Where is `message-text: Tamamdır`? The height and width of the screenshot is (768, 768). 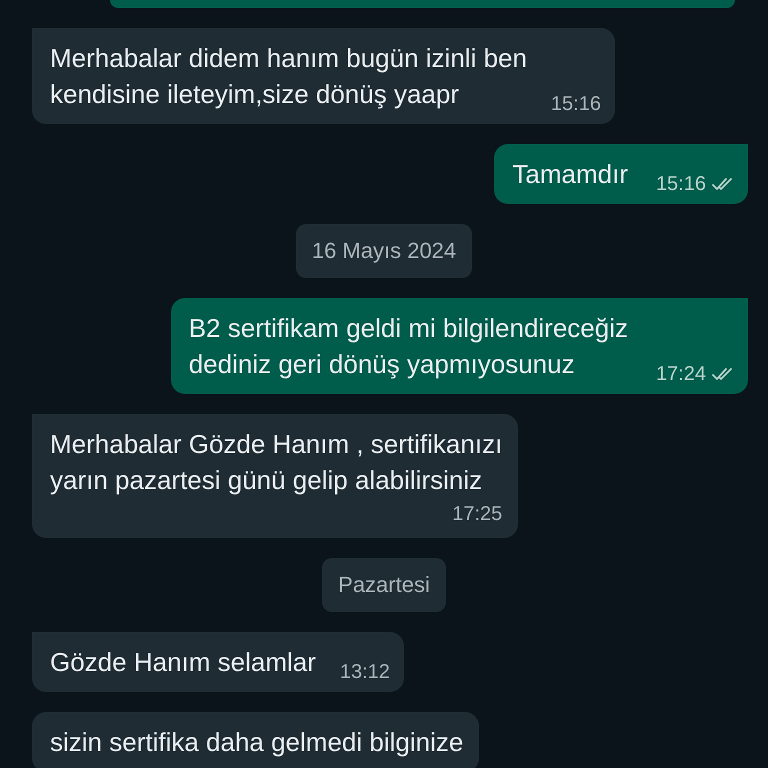
message-text: Tamamdır is located at coordinates (570, 174).